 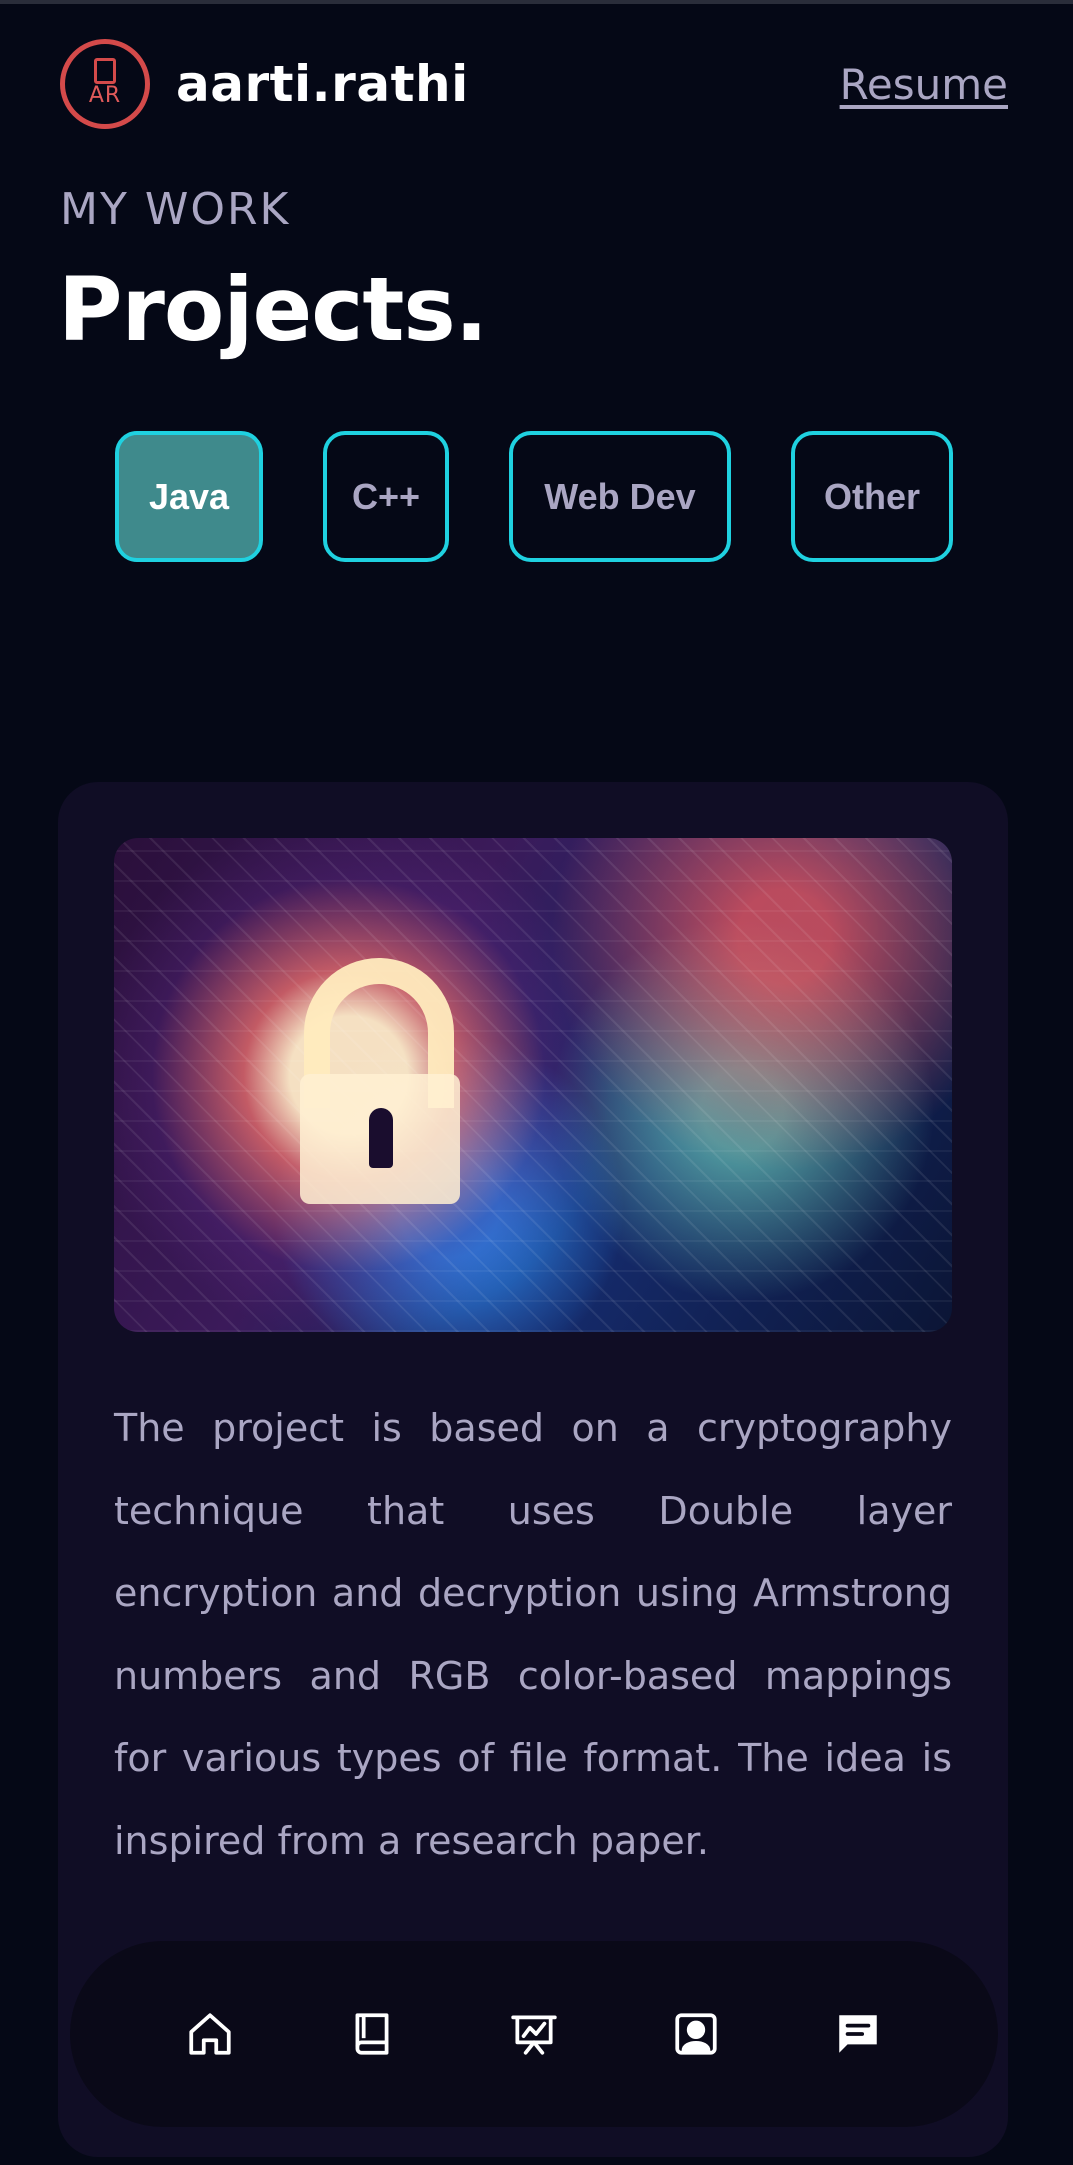 What do you see at coordinates (386, 496) in the screenshot?
I see `tab-cpp: C++` at bounding box center [386, 496].